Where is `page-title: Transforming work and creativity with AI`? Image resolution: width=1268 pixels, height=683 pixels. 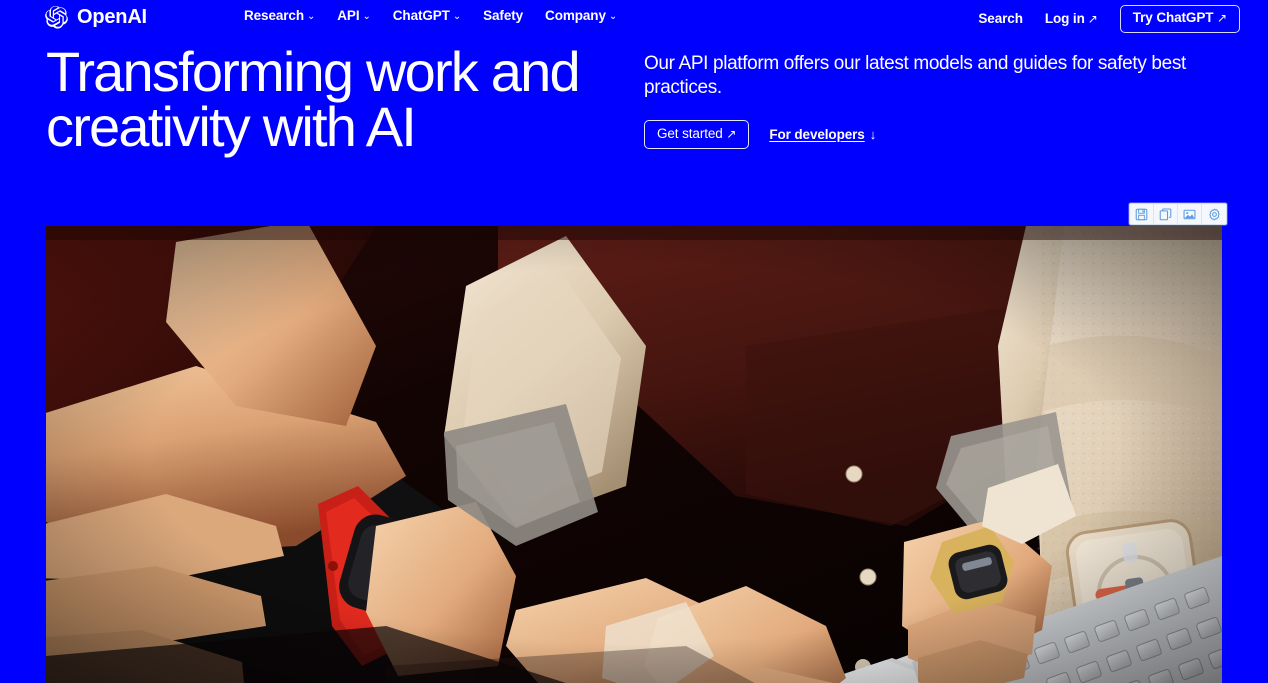
page-title: Transforming work and creativity with AI is located at coordinates (336, 99).